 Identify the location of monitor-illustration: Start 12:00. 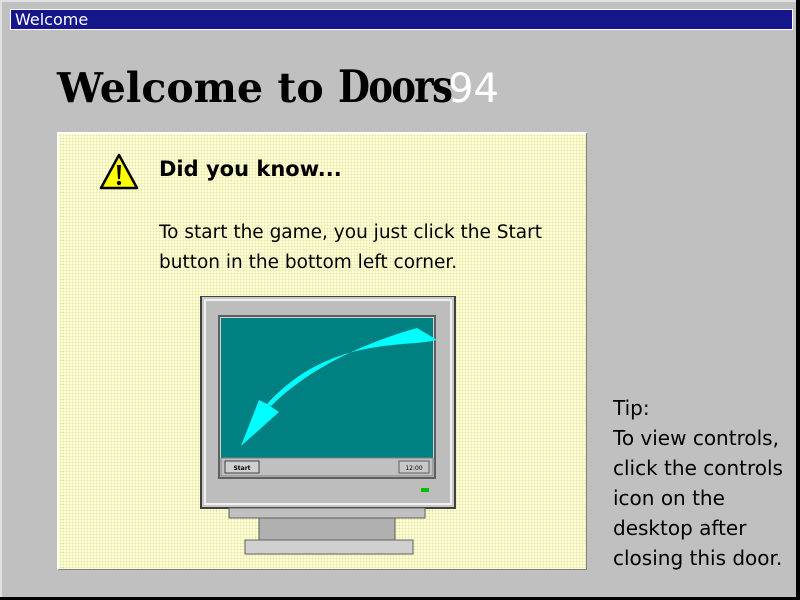
(328, 425).